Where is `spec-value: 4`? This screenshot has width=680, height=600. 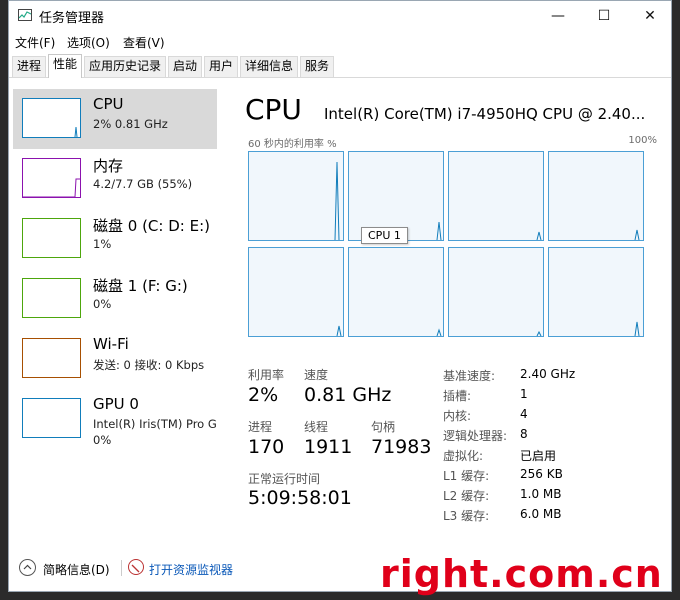 spec-value: 4 is located at coordinates (524, 414).